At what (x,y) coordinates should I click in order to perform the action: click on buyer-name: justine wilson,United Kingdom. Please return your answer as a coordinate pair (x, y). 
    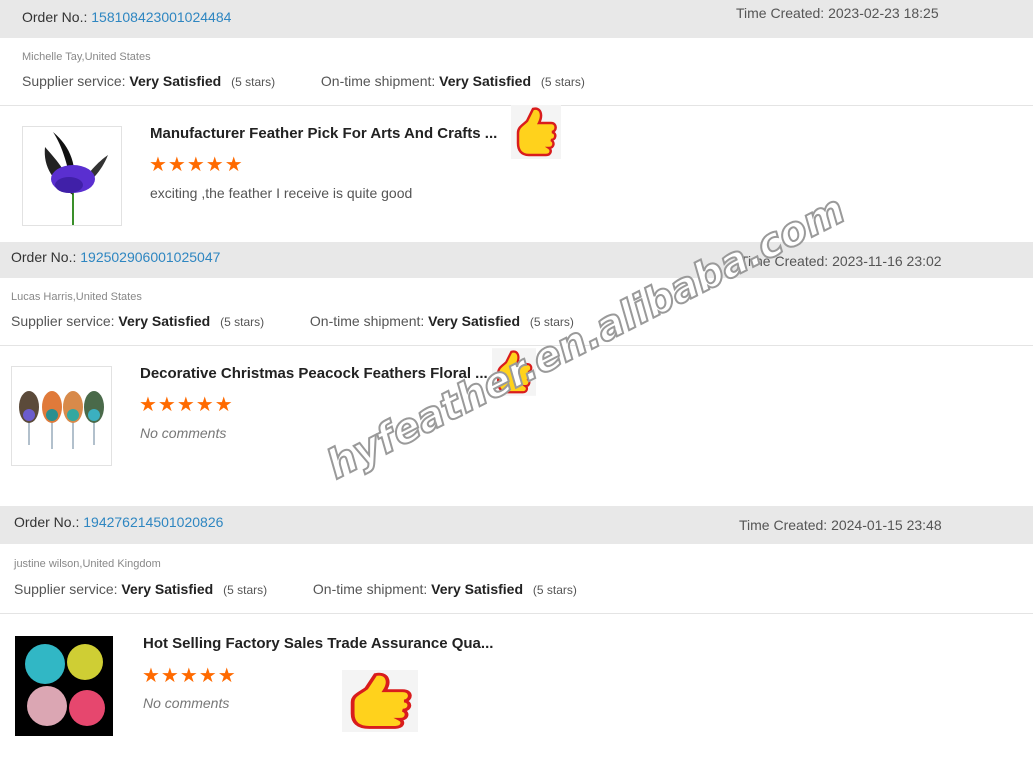
    Looking at the image, I should click on (87, 564).